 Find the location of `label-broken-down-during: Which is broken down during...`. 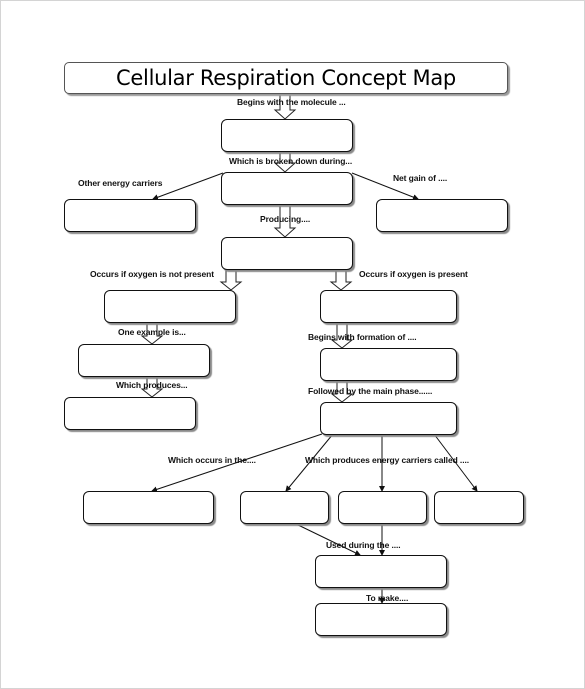

label-broken-down-during: Which is broken down during... is located at coordinates (291, 161).